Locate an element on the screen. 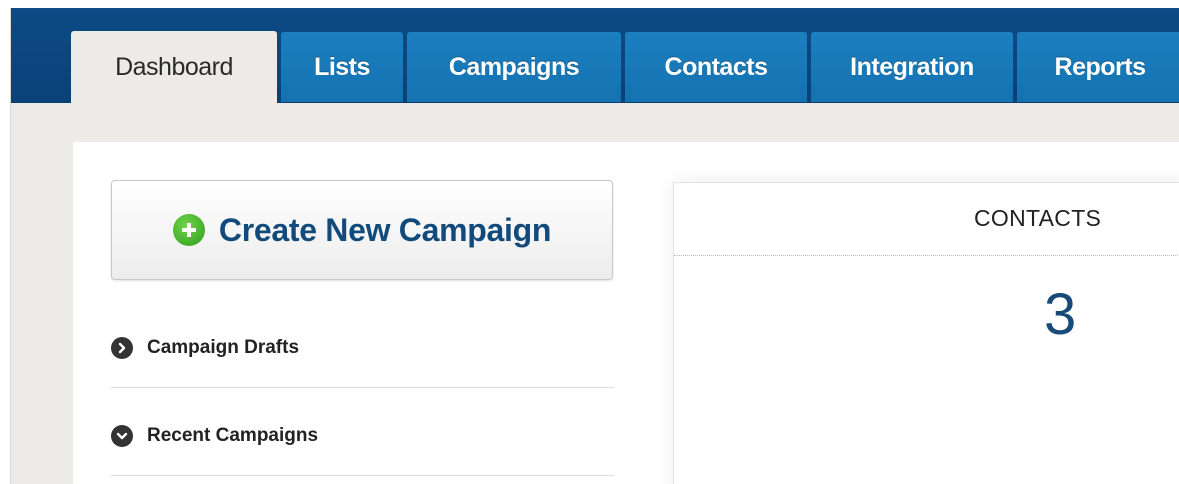 The image size is (1179, 484). tab-dashboard-label: Dashboard is located at coordinates (174, 66).